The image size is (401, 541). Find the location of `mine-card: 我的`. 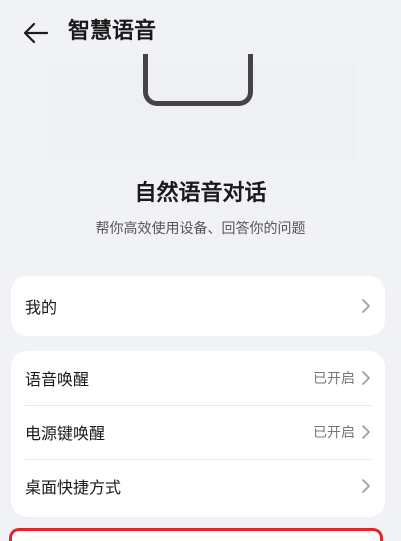

mine-card: 我的 is located at coordinates (198, 306).